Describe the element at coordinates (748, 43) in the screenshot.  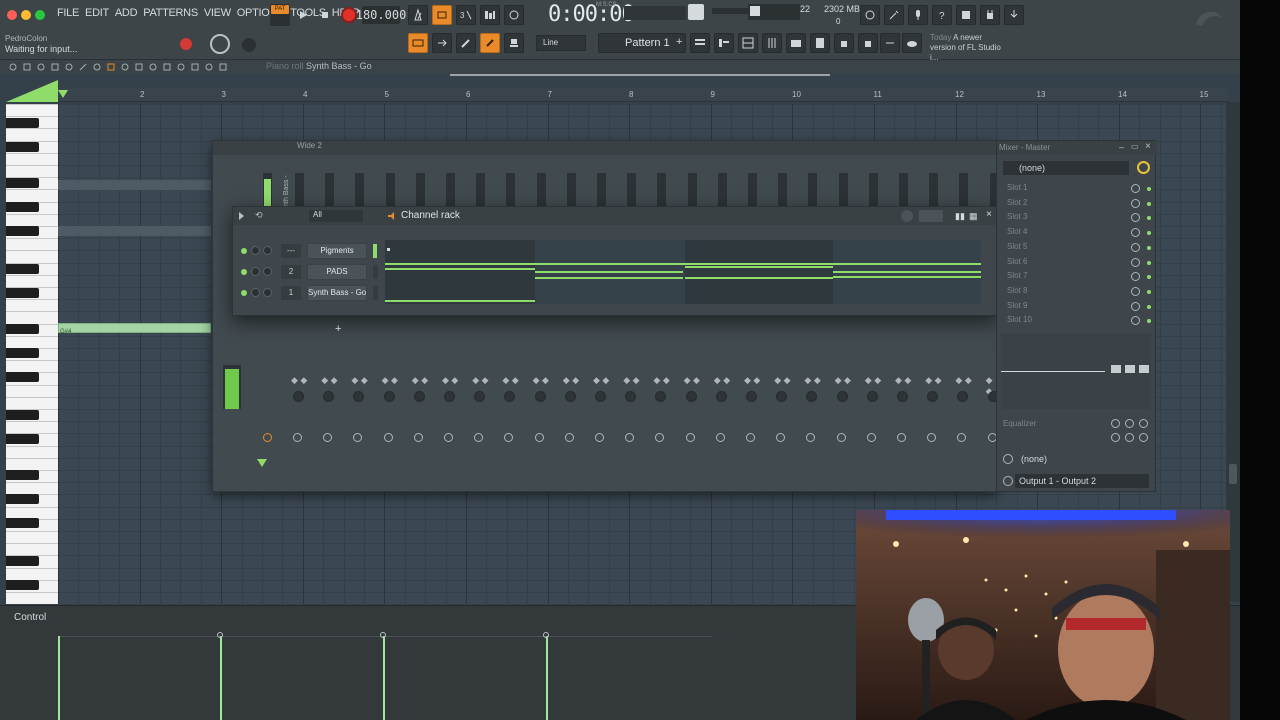
I see `channel-rack-button` at that location.